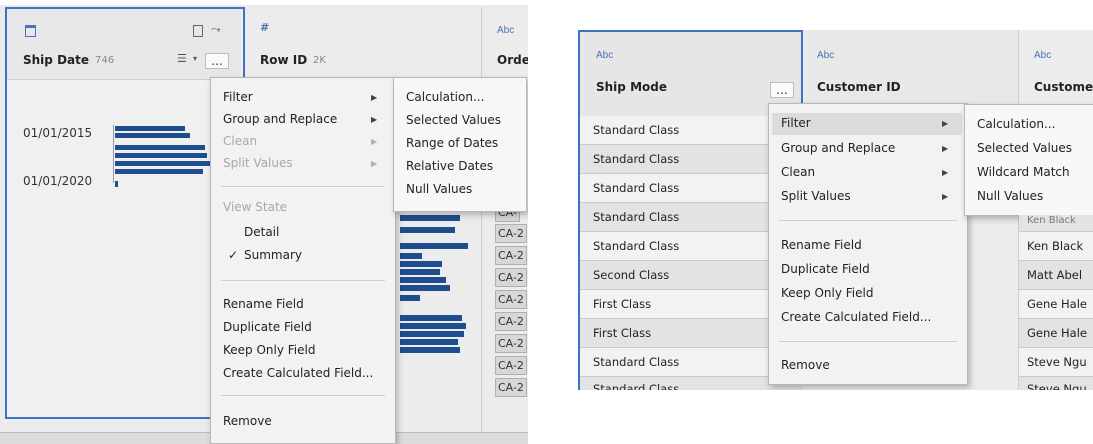  I want to click on customer-name-label: Custome, so click(1063, 87).